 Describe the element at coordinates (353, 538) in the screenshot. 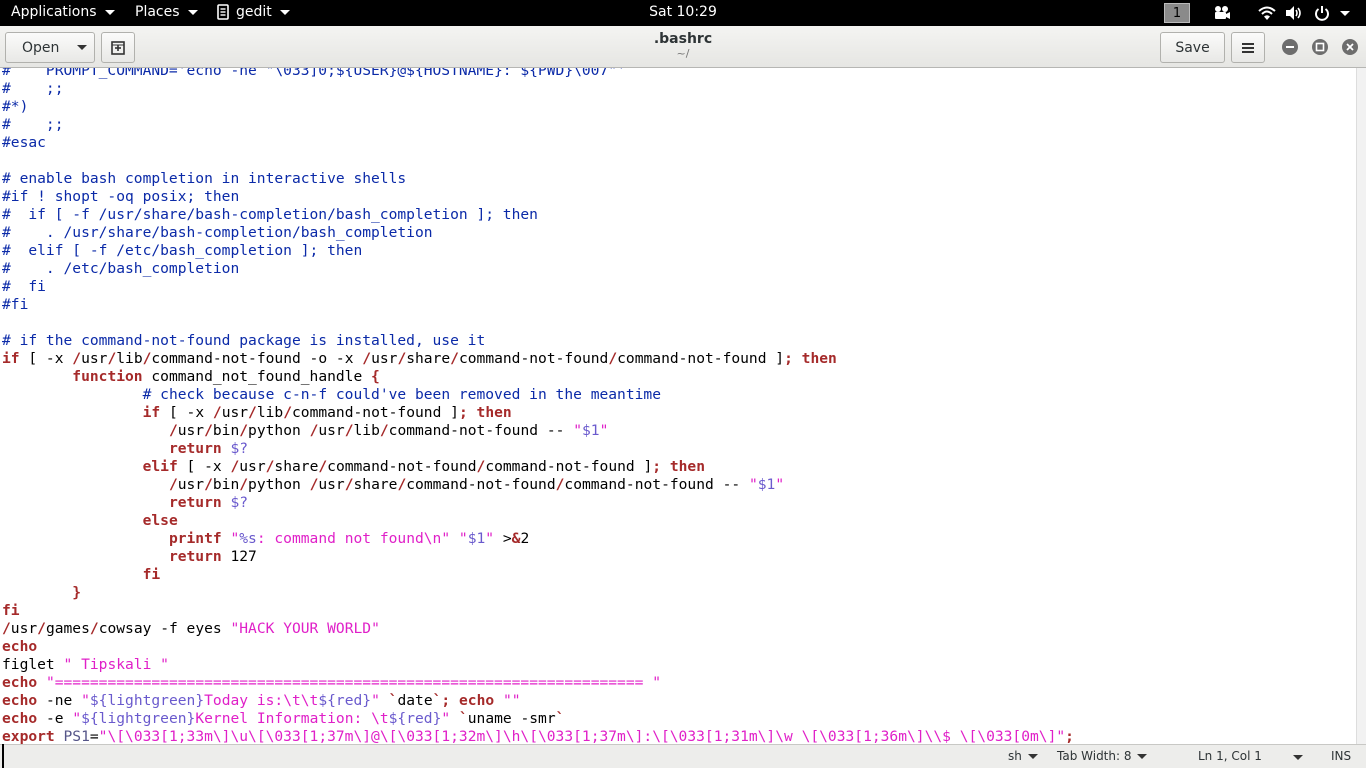

I see `code-token: : command not found\n"` at that location.